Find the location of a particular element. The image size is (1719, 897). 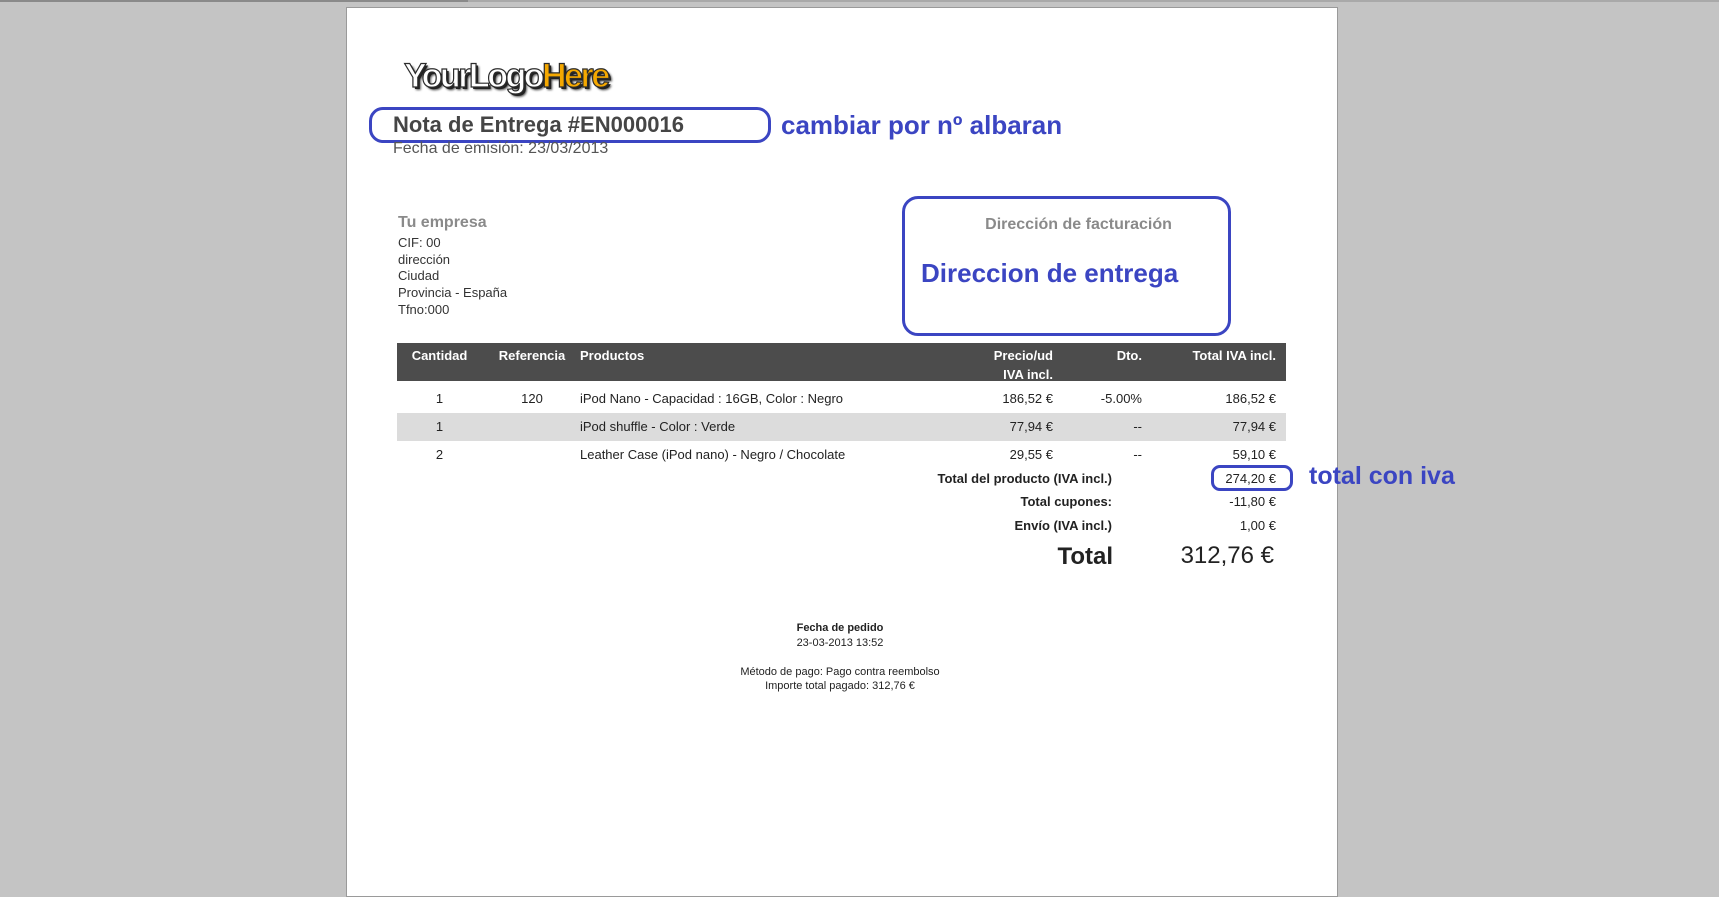

scrollbar-thumb is located at coordinates (234, 1).